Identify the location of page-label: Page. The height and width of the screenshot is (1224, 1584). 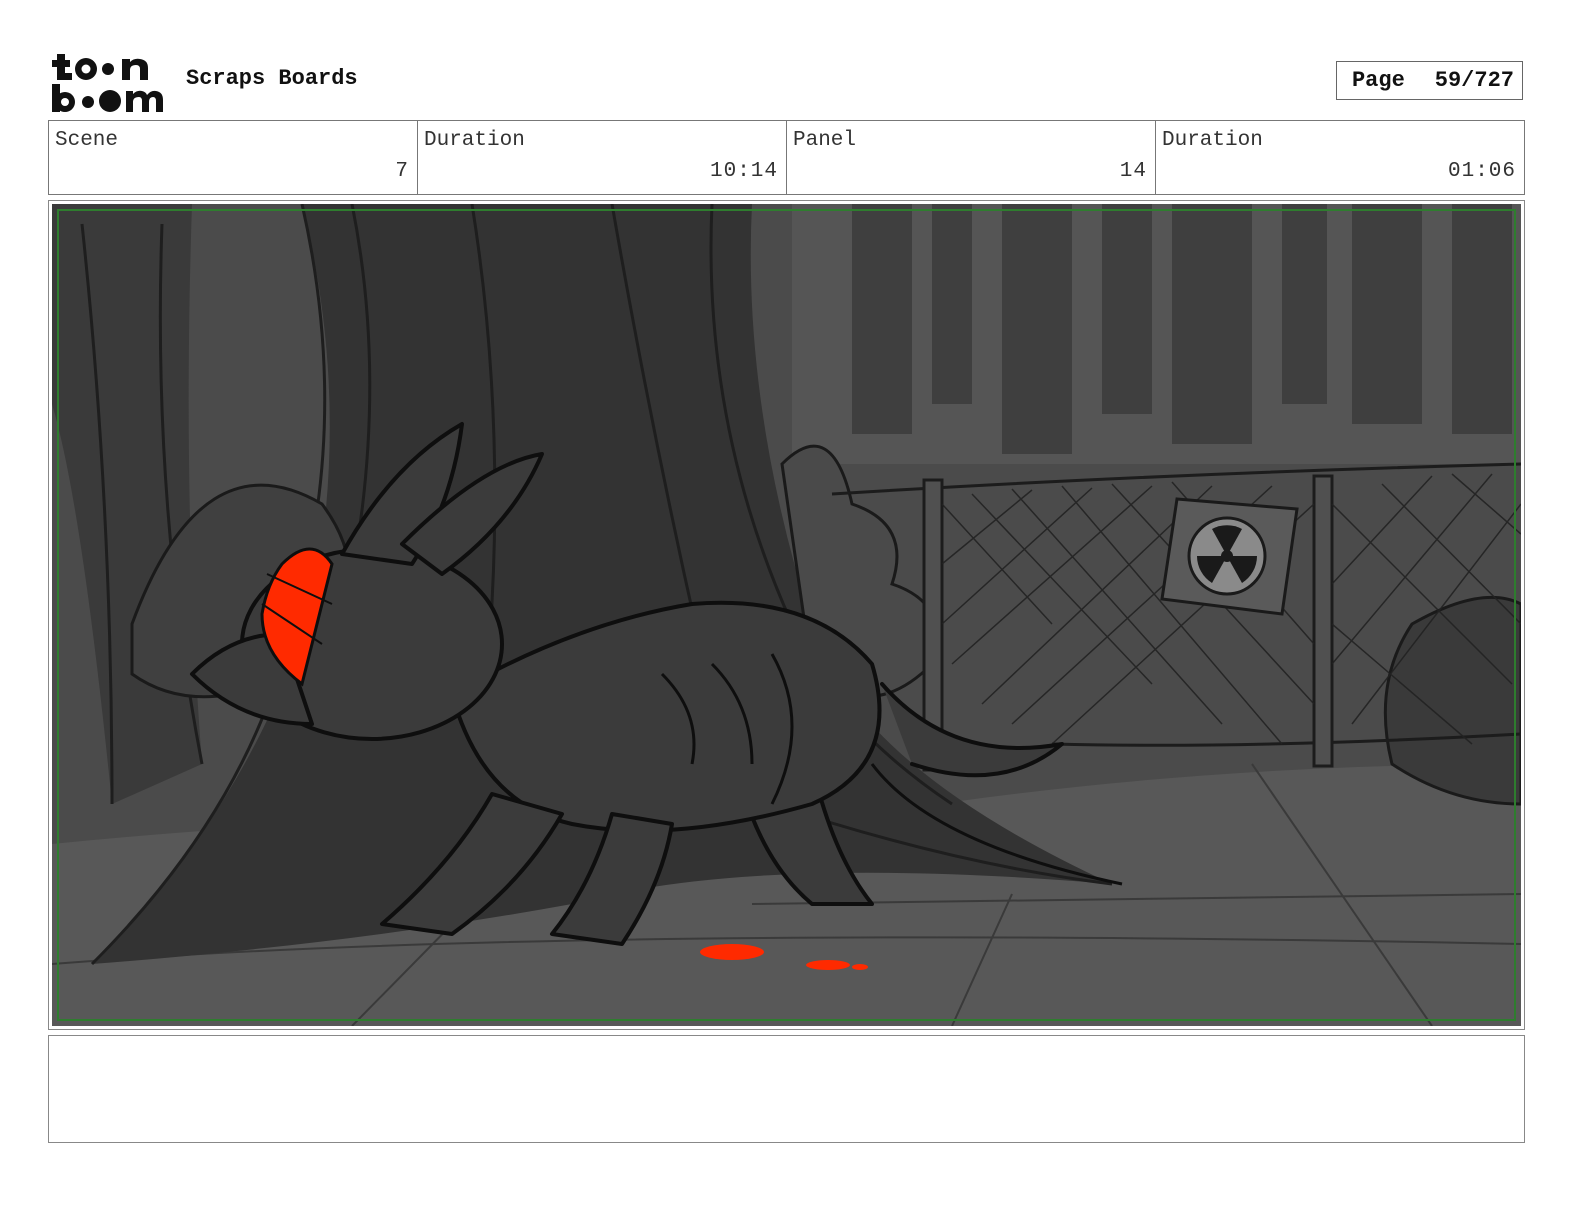
(1378, 80).